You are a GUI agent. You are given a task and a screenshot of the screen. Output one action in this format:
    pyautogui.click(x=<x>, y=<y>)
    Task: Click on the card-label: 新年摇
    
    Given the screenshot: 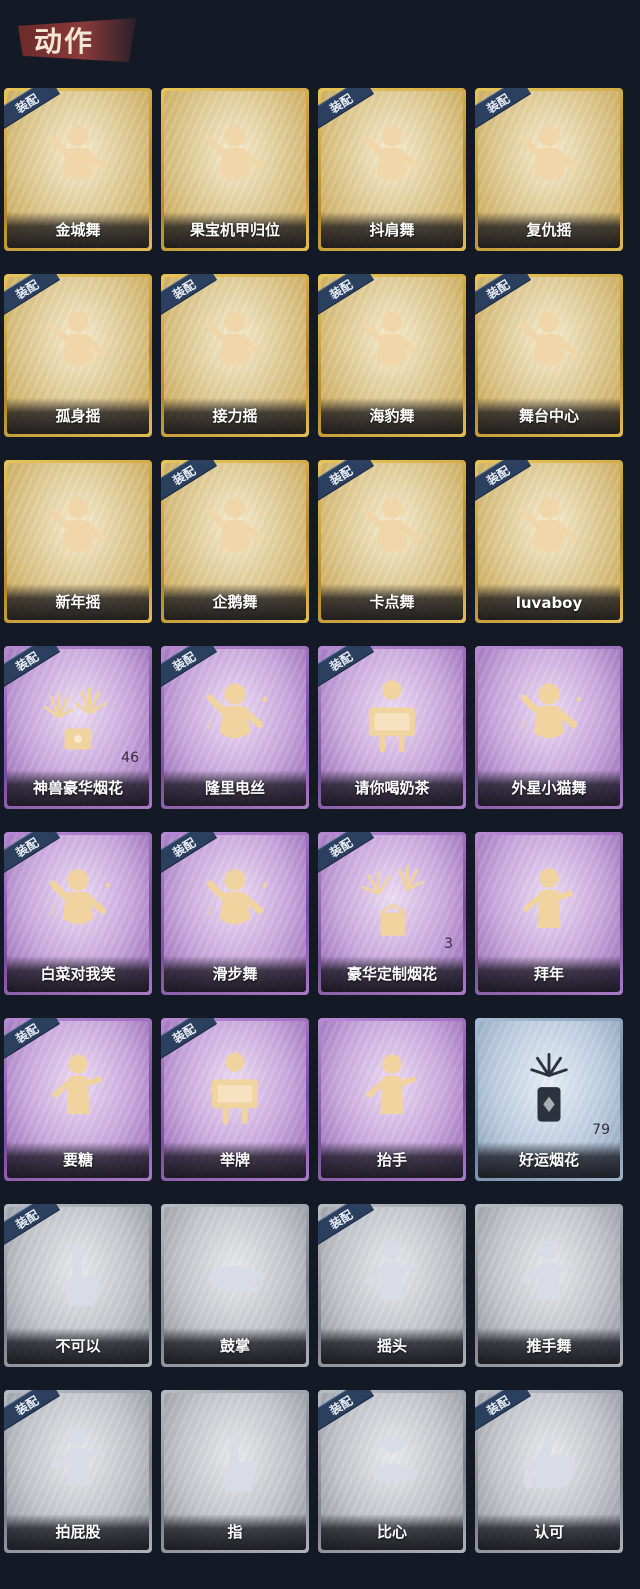 What is the action you would take?
    pyautogui.click(x=78, y=602)
    